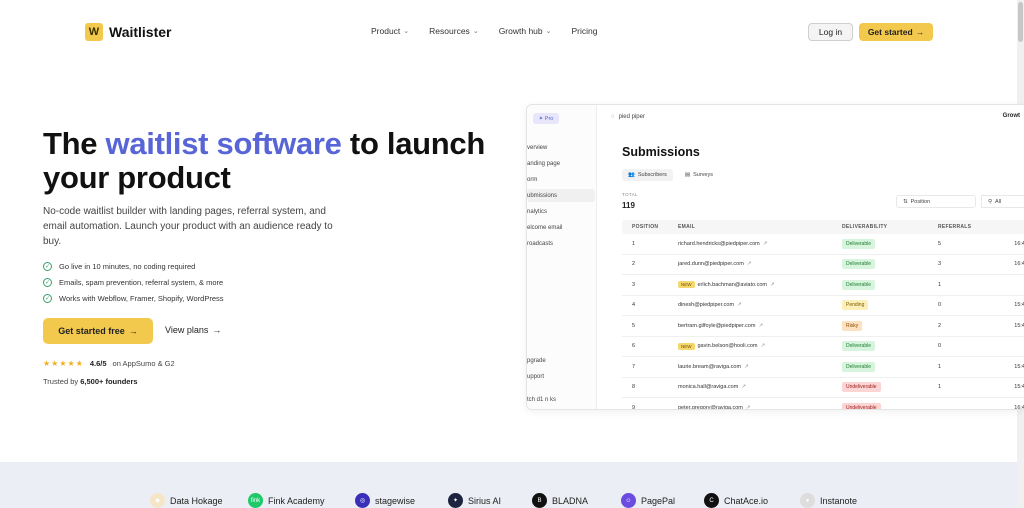 Image resolution: width=1024 pixels, height=508 pixels. I want to click on sort-icon: ⇅, so click(905, 201).